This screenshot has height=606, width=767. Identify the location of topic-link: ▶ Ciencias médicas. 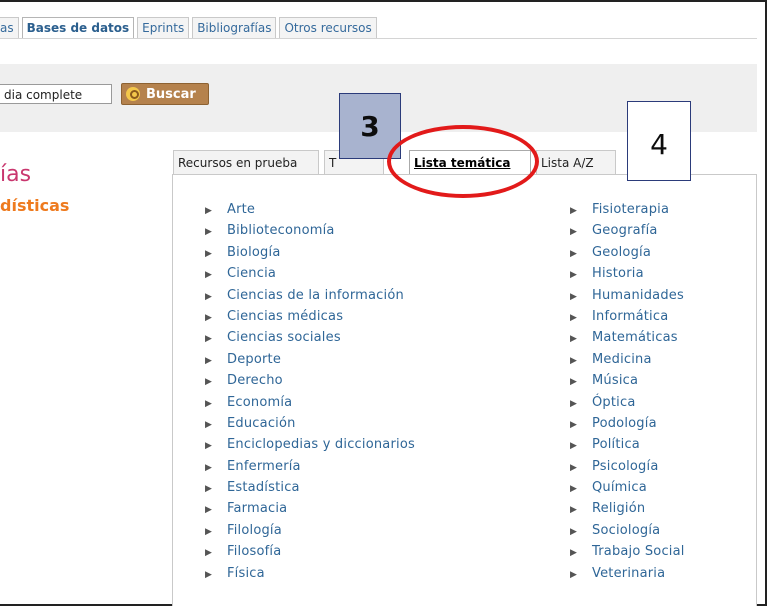
(310, 318).